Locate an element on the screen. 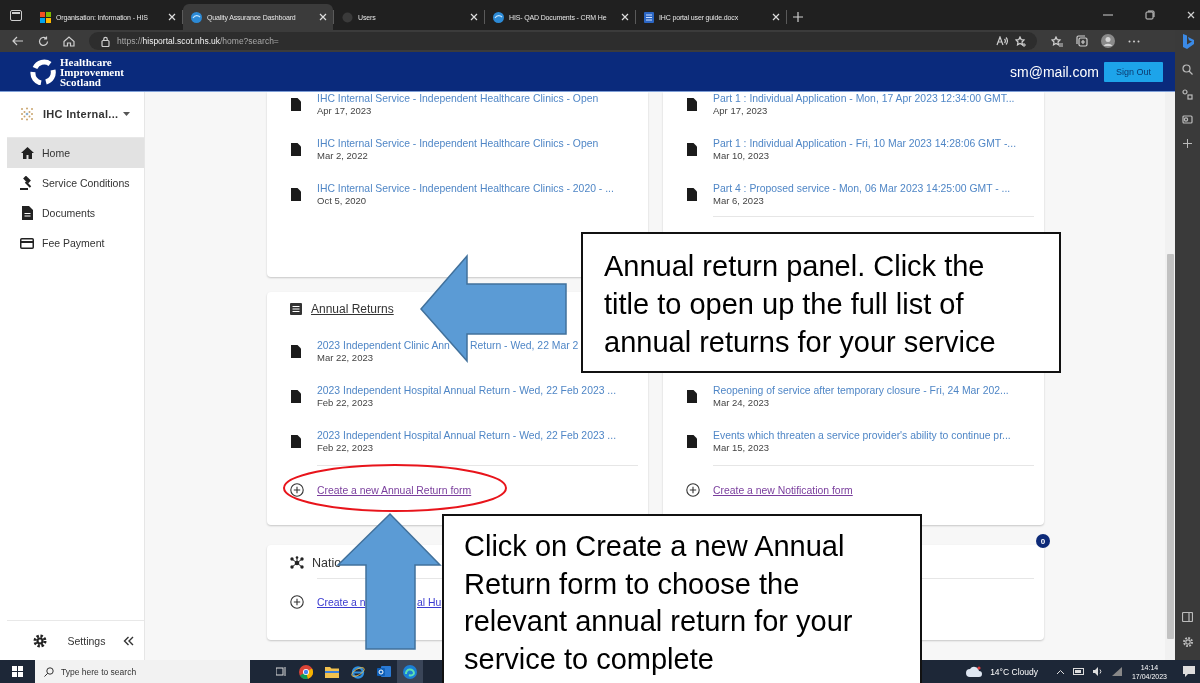  mail-app-icon is located at coordinates (384, 671).